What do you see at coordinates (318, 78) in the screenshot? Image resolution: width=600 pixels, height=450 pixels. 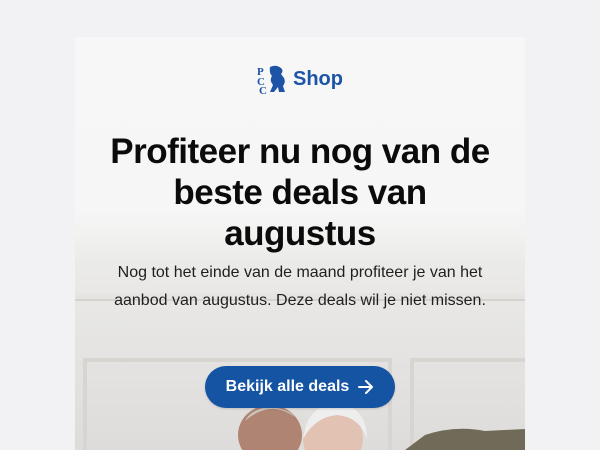 I see `brand-name: Shop` at bounding box center [318, 78].